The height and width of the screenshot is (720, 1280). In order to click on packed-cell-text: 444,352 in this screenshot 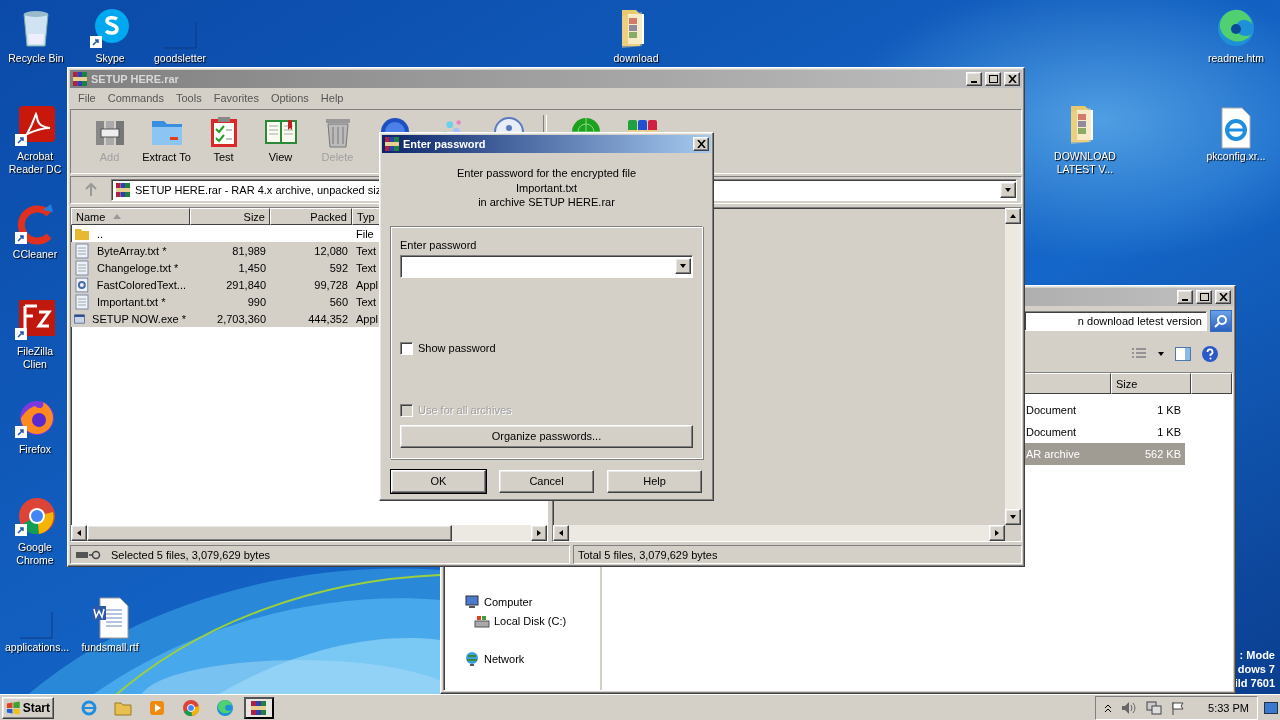, I will do `click(328, 318)`.